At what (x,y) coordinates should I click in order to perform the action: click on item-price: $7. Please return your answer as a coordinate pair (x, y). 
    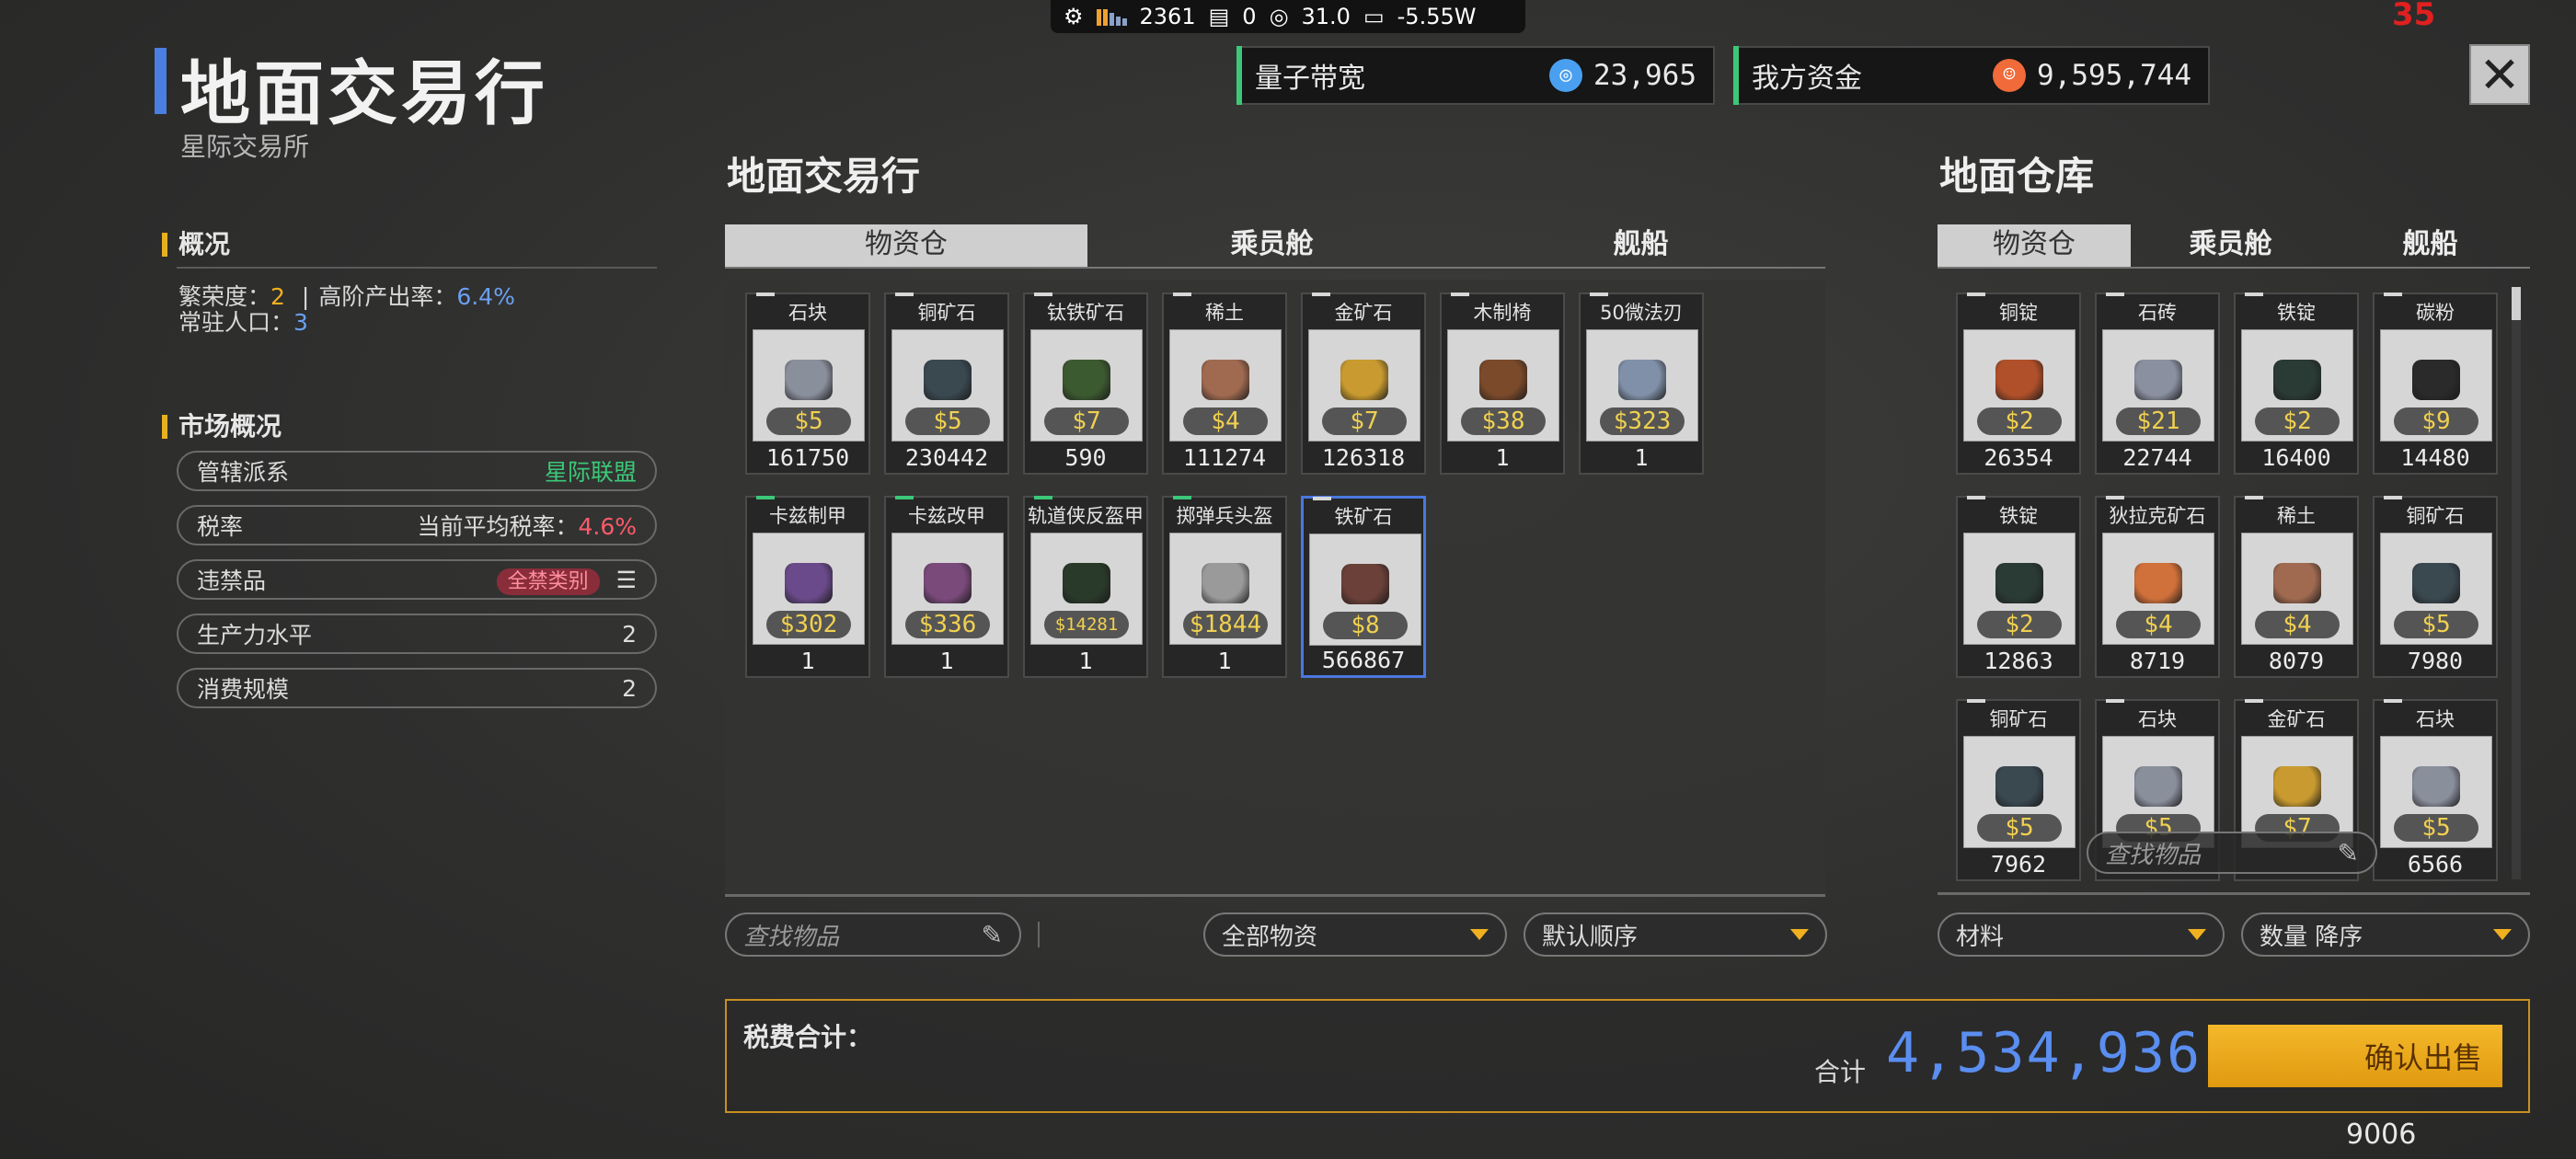
    Looking at the image, I should click on (1086, 421).